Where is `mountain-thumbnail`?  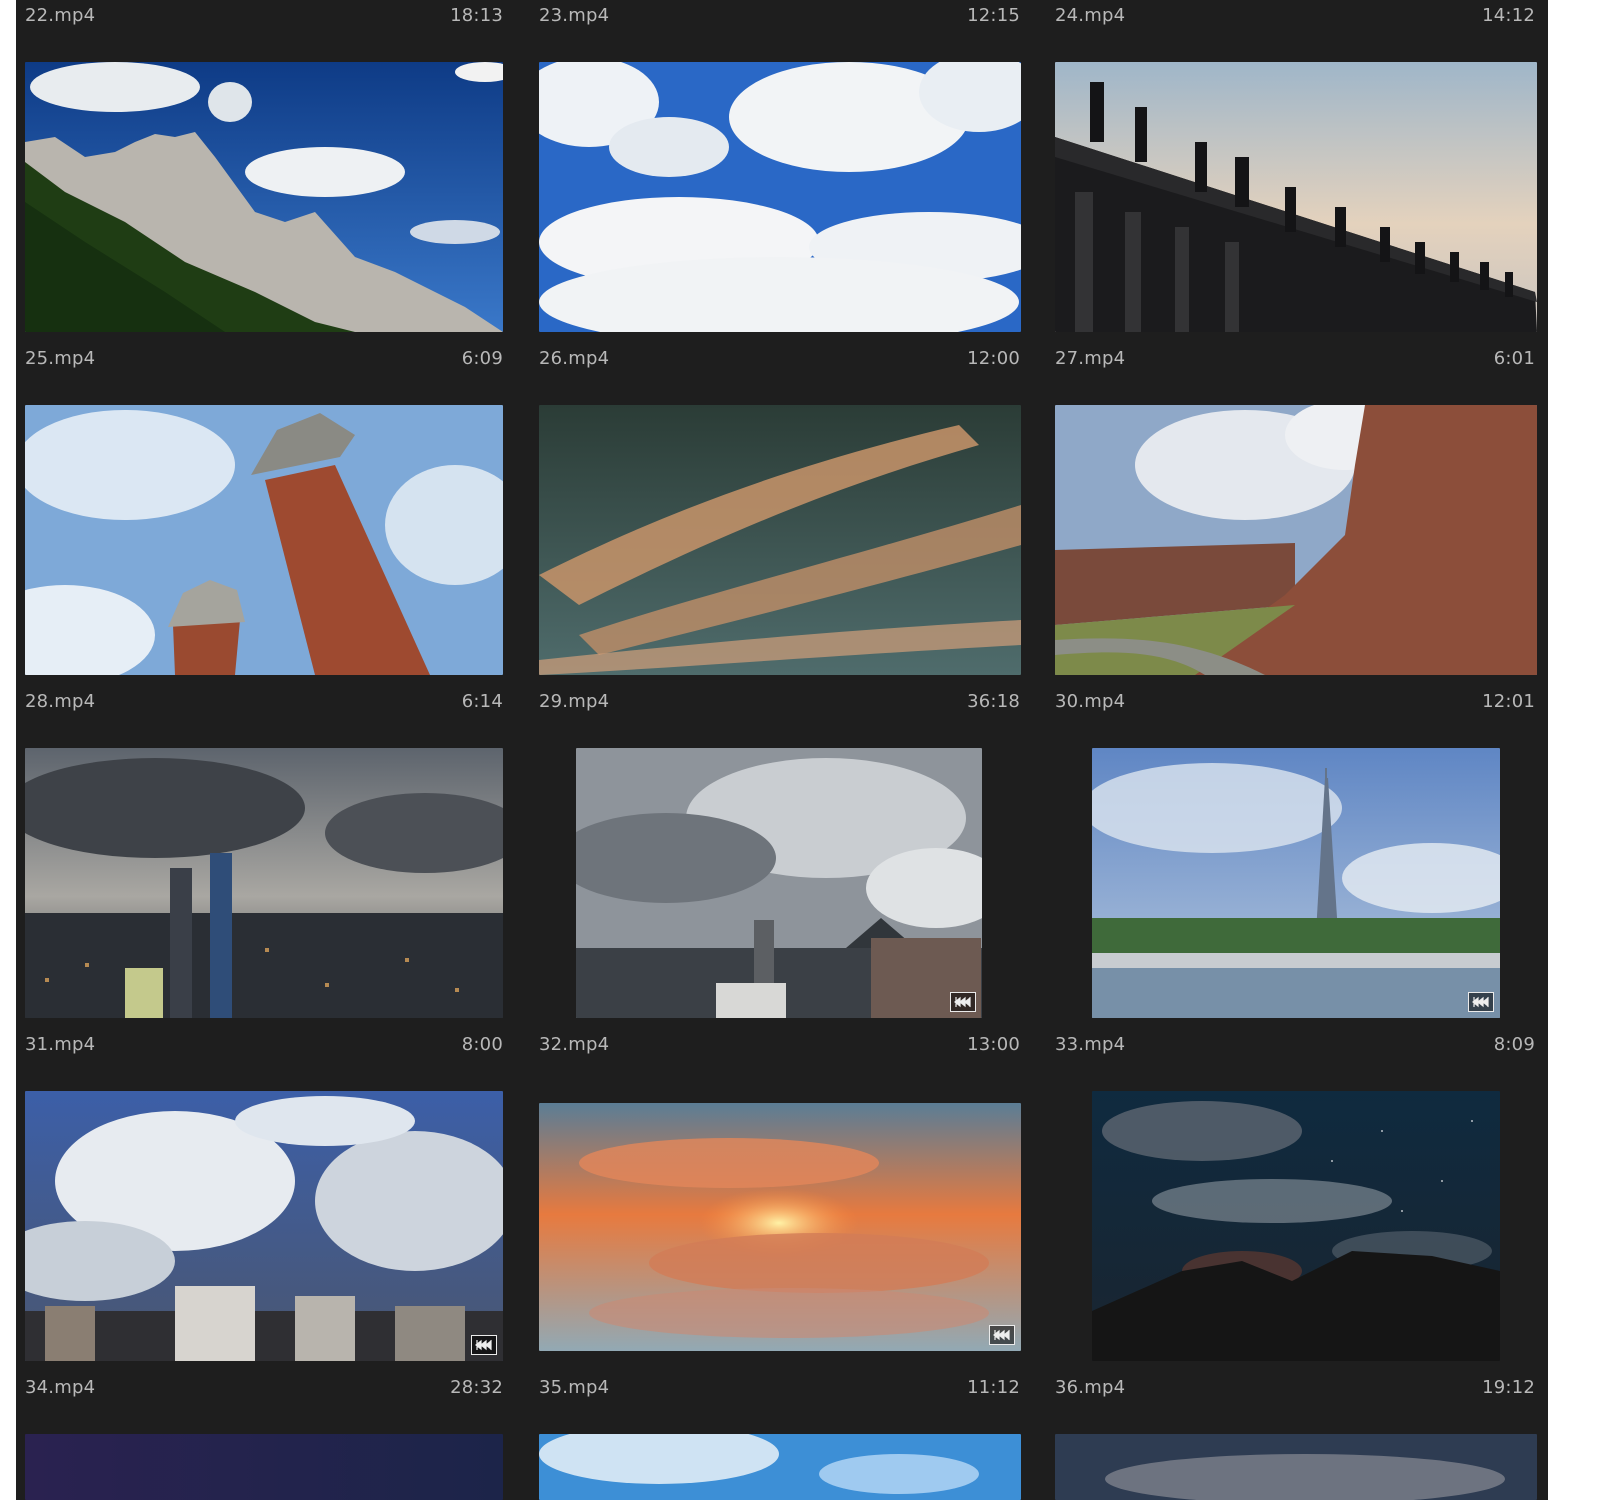 mountain-thumbnail is located at coordinates (264, 197).